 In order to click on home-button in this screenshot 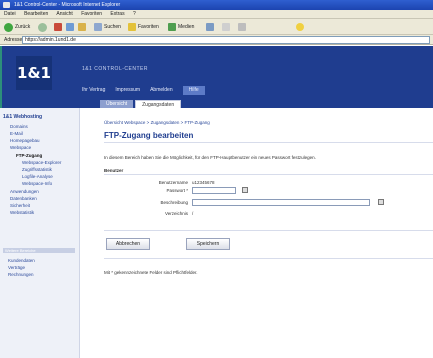, I will do `click(82, 27)`.